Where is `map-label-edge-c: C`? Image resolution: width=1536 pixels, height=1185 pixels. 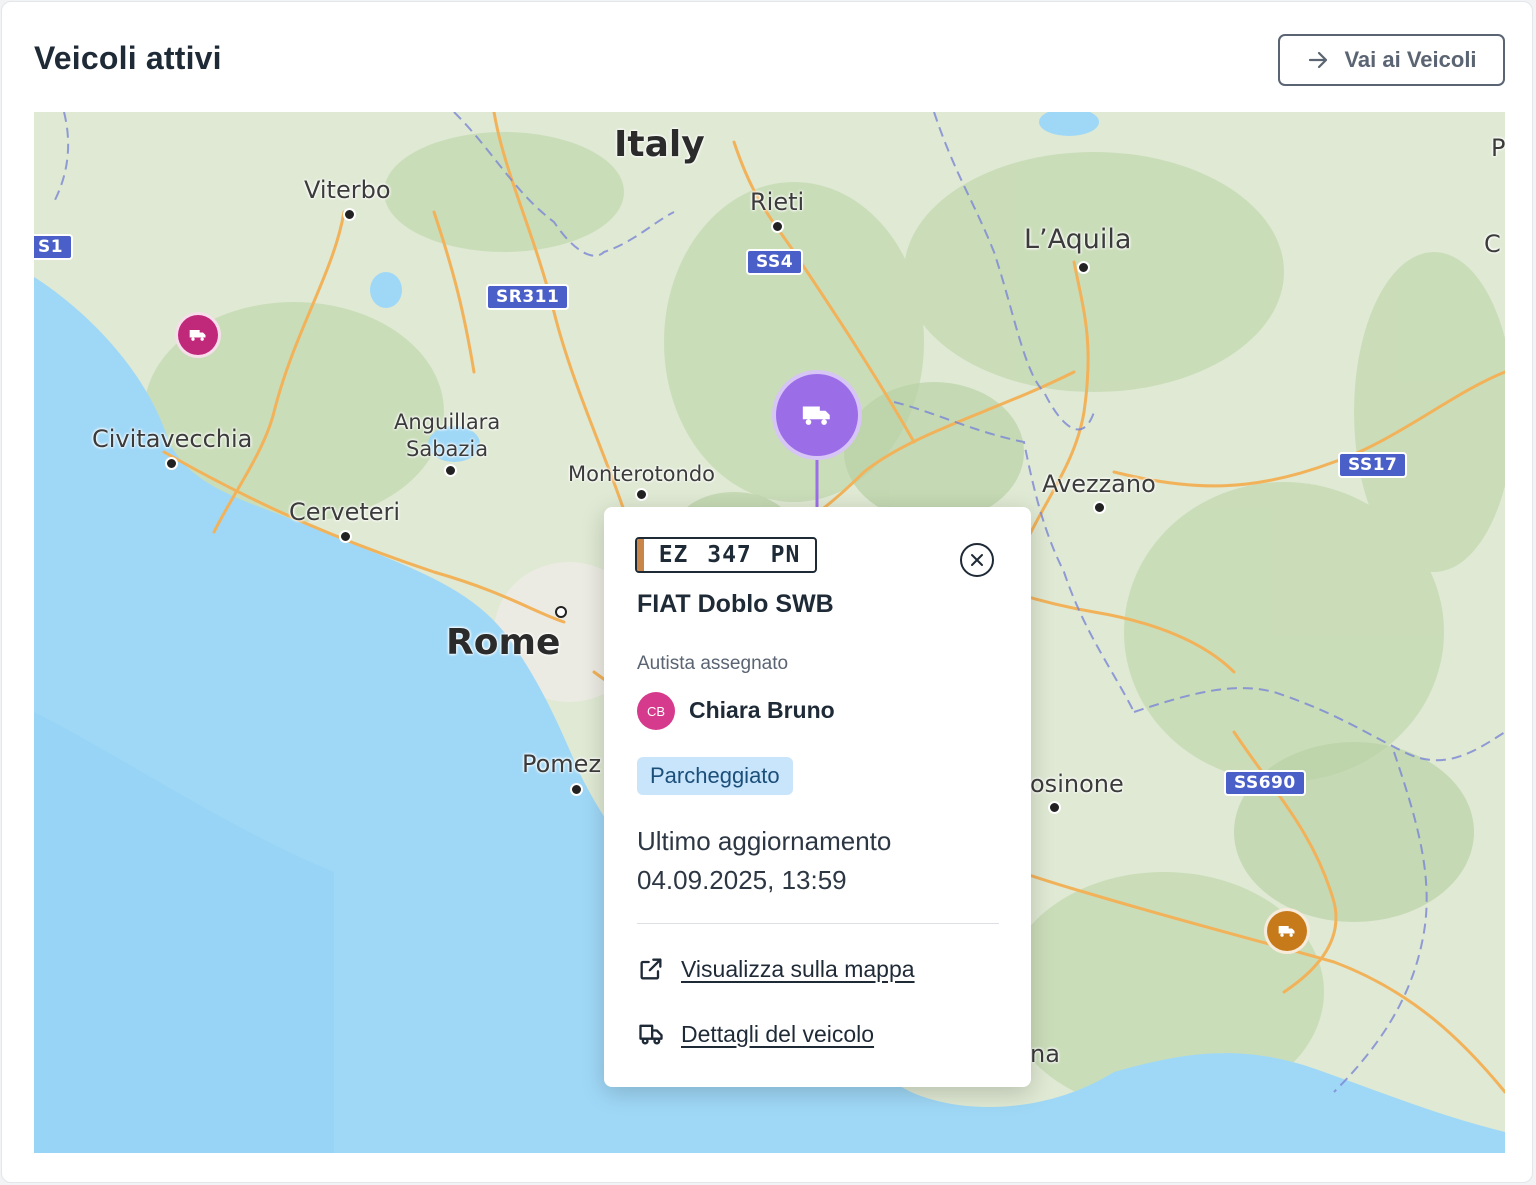 map-label-edge-c: C is located at coordinates (1492, 244).